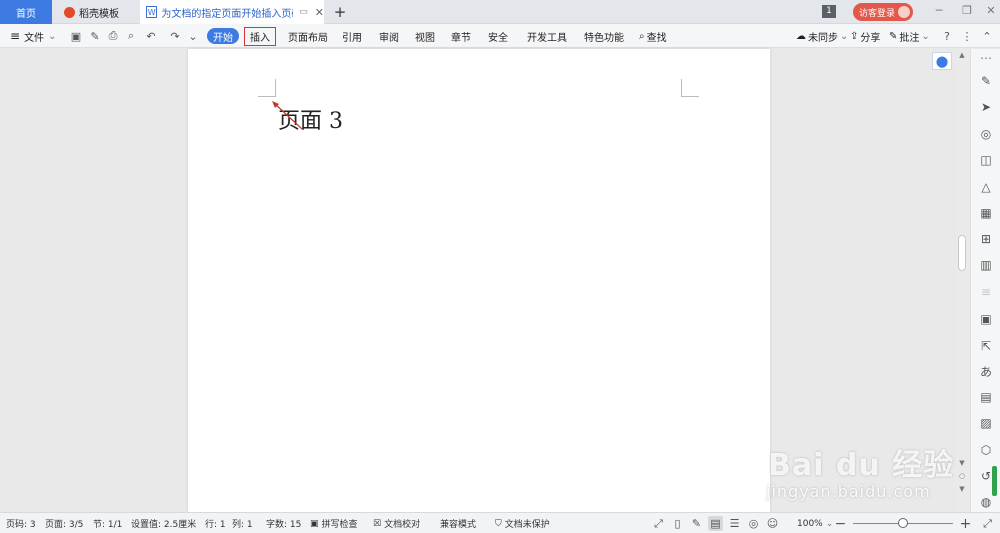 Image resolution: width=1000 pixels, height=533 pixels. I want to click on avatar, so click(904, 12).